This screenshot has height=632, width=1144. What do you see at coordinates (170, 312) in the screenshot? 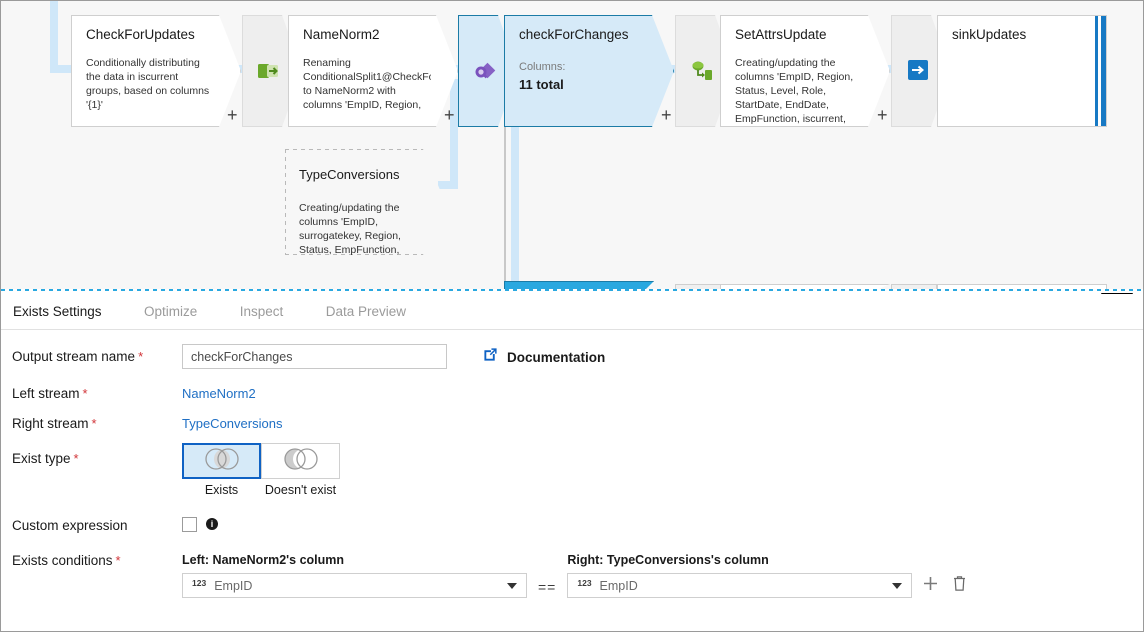
I see `tab-optimize: Optimize` at bounding box center [170, 312].